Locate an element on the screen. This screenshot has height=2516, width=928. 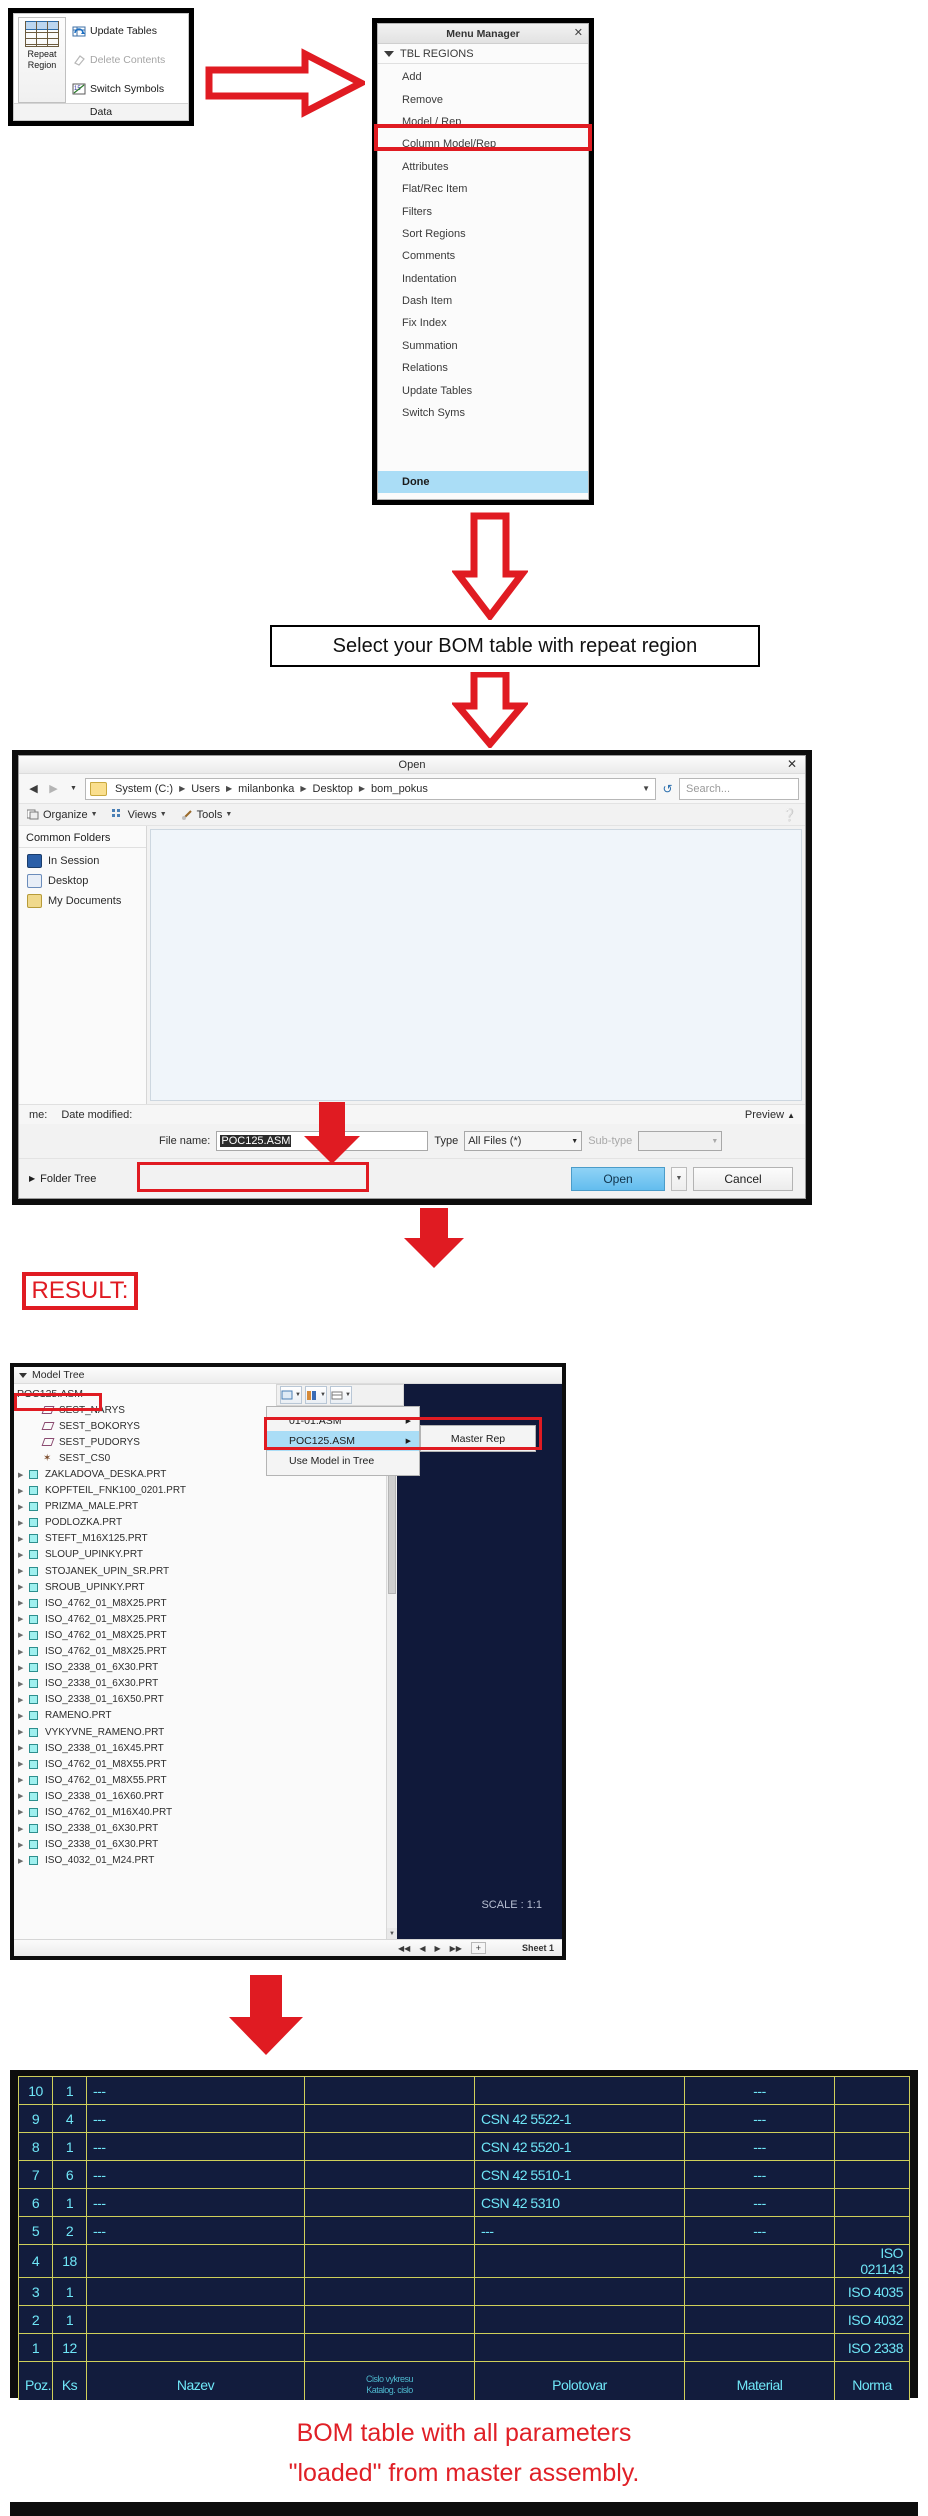
scroll-down-icon: ▼ is located at coordinates (392, 1933).